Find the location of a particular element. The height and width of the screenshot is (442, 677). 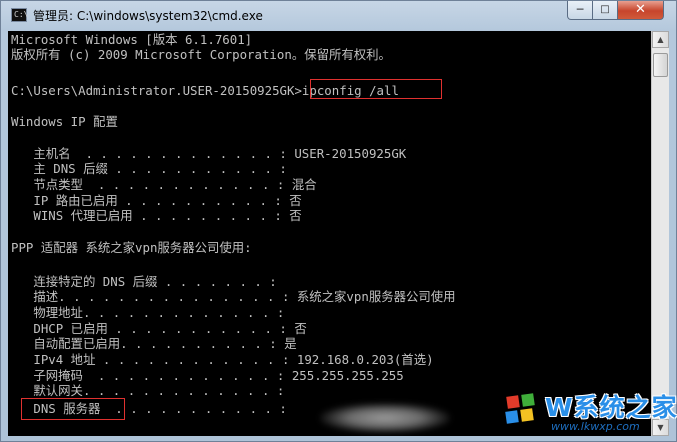

watermark-url: www.lkwxp.com is located at coordinates (595, 426).